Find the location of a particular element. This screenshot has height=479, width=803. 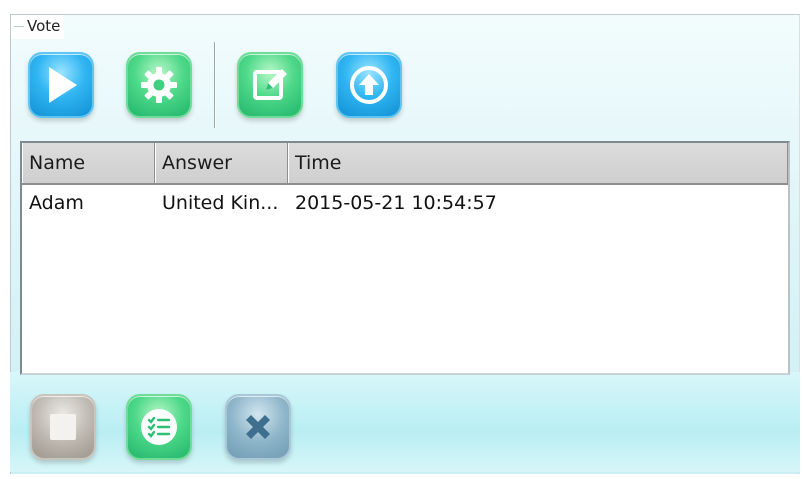

edit-button is located at coordinates (270, 85).